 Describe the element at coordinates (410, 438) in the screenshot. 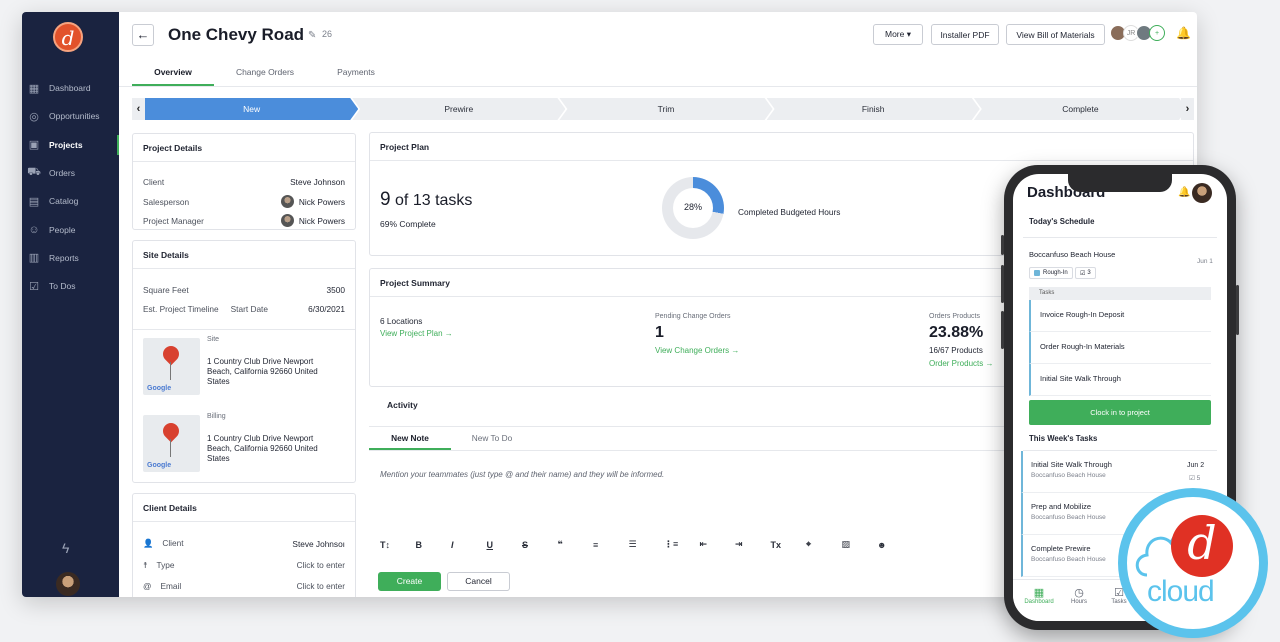

I see `tab-new-note: New Note` at that location.